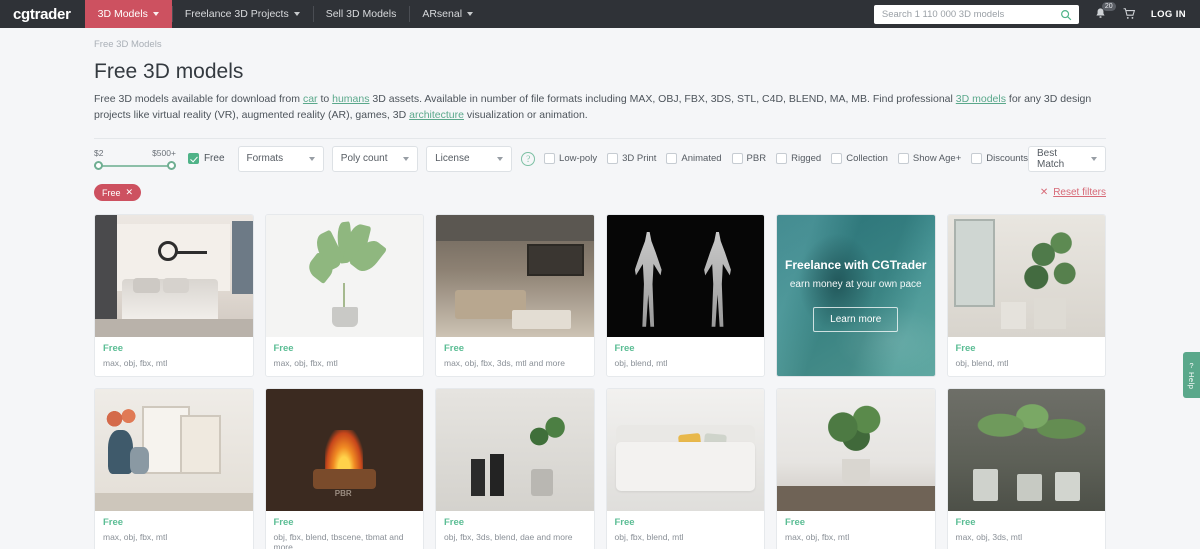 This screenshot has height=549, width=1200. What do you see at coordinates (206, 159) in the screenshot?
I see `free-checkbox: Free` at bounding box center [206, 159].